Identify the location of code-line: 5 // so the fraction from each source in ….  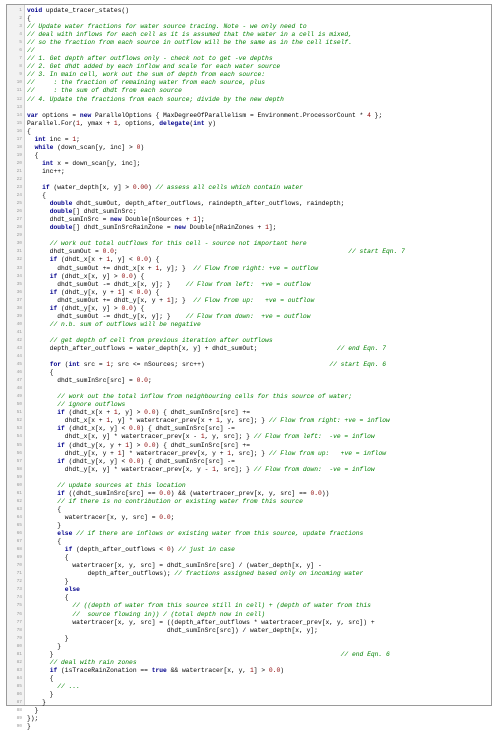
(254, 43).